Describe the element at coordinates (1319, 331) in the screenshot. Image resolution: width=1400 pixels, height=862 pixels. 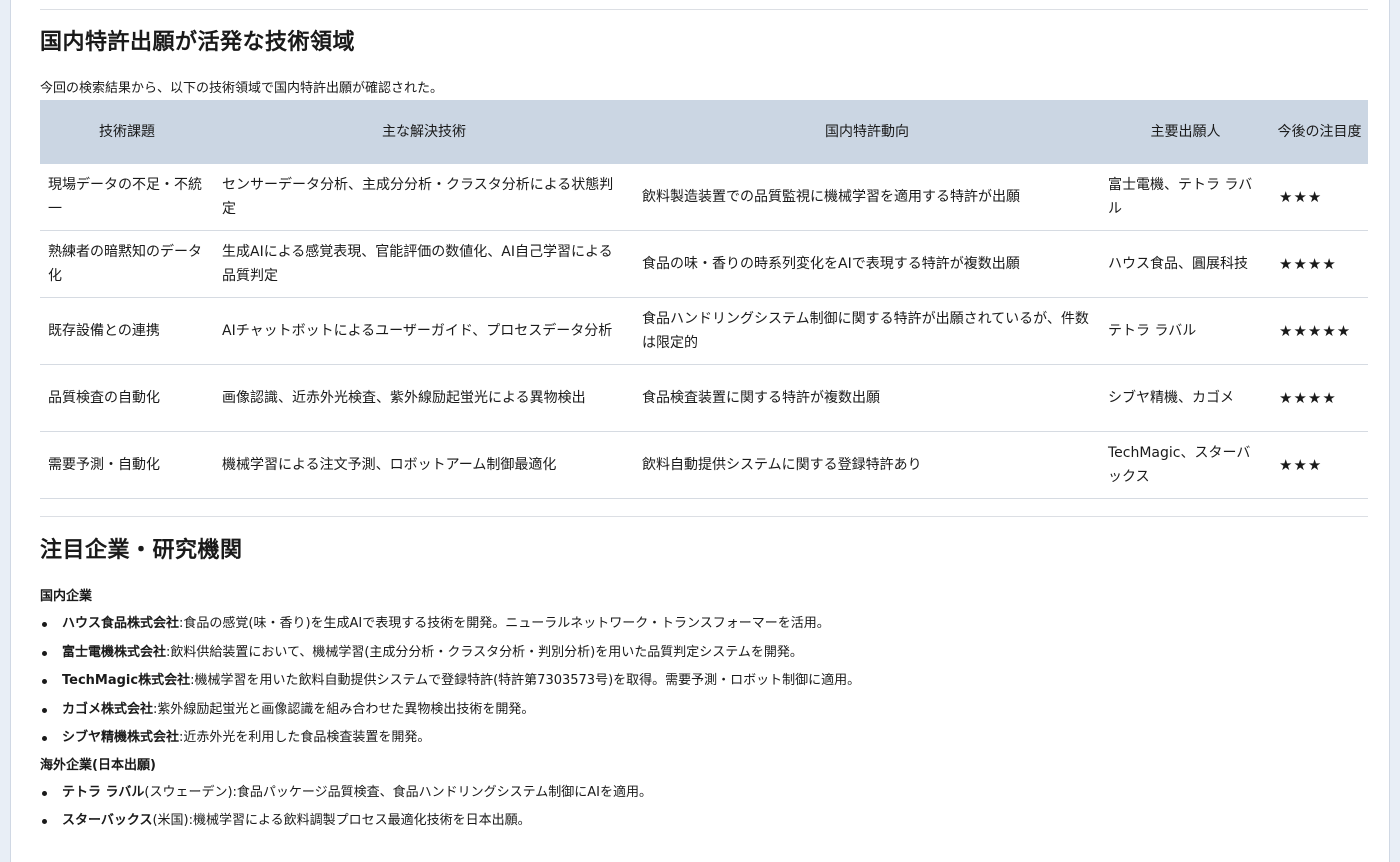
I see `cell-attention-rating: ★★★★★` at that location.